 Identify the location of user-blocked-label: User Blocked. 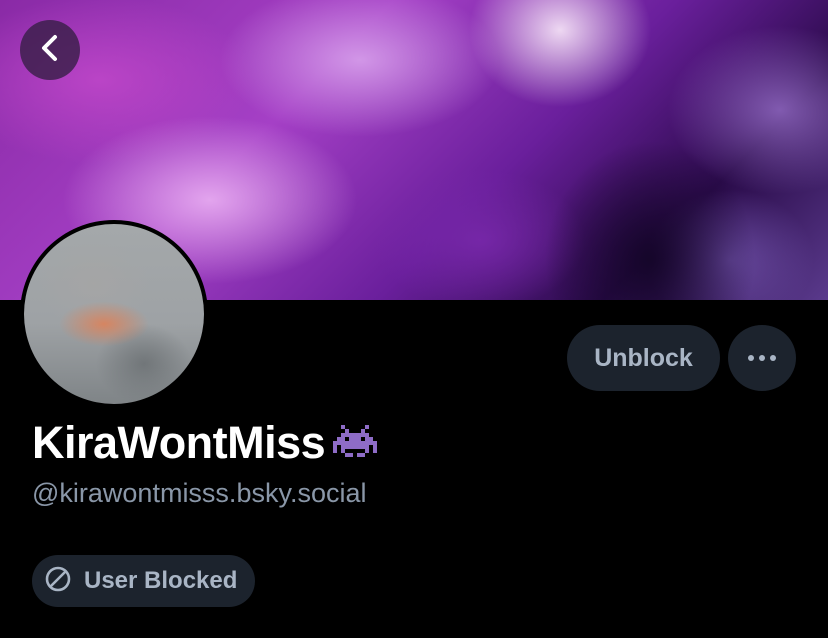
(161, 580).